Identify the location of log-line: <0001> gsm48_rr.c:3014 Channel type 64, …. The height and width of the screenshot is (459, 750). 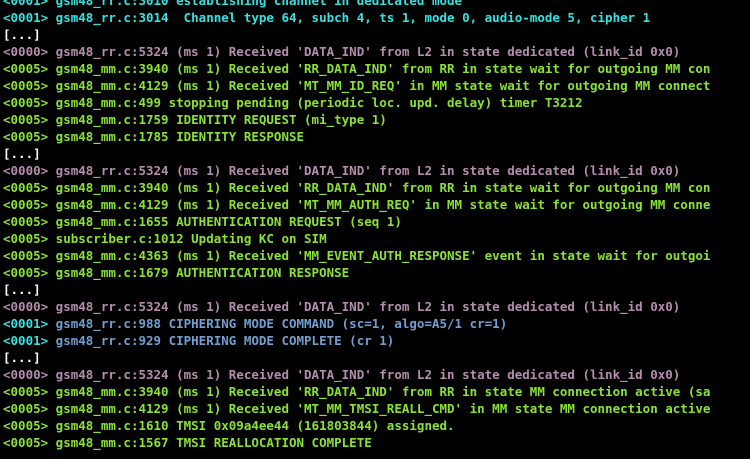
(376, 17).